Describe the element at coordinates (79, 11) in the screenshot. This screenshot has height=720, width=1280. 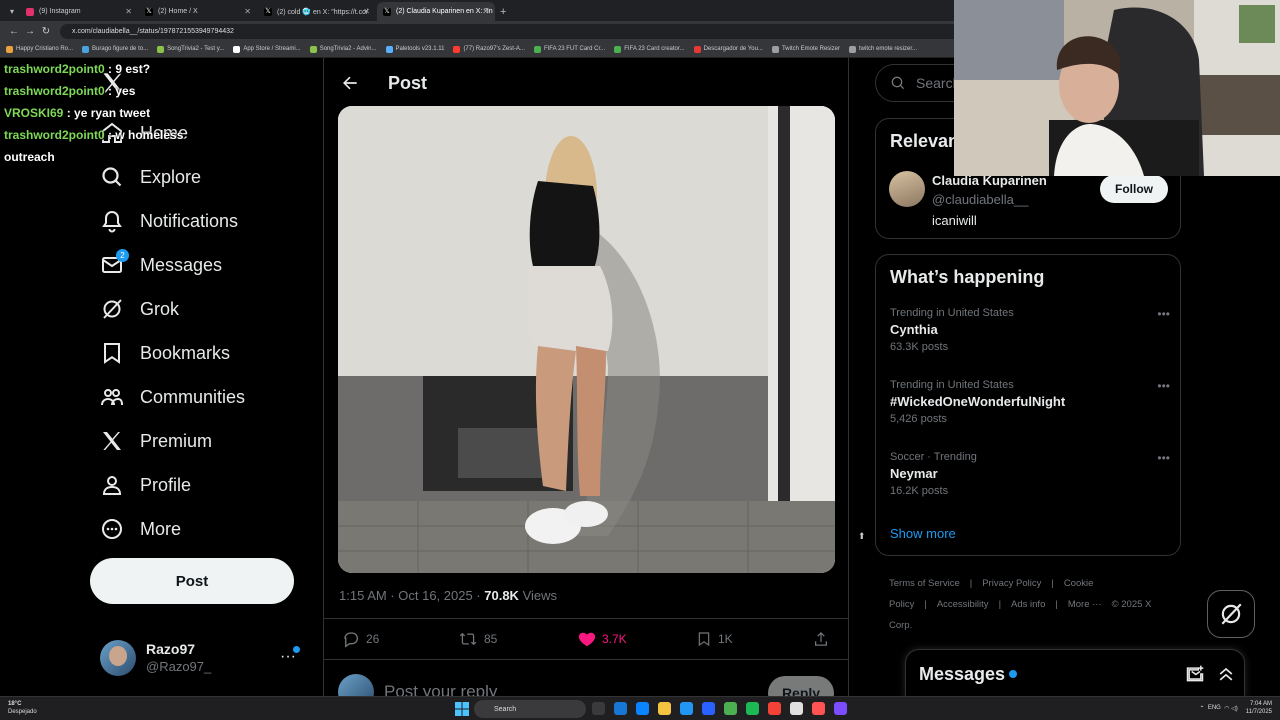
I see `browser-tab: (9) Instagram ✕` at that location.